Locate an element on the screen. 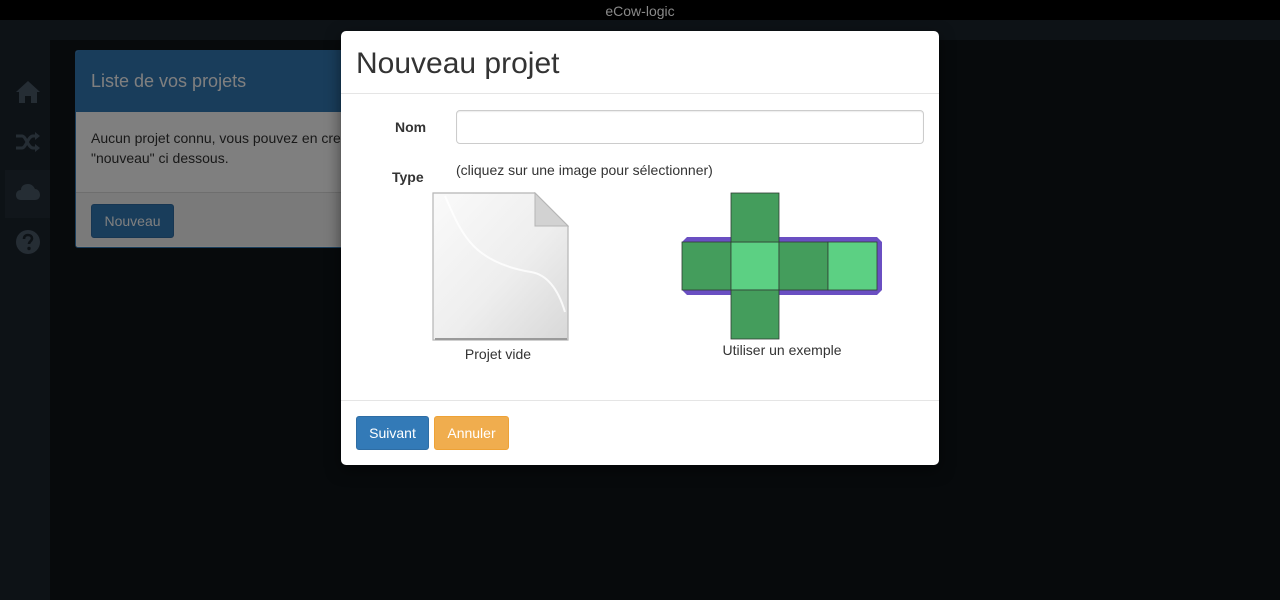 Image resolution: width=1280 pixels, height=600 pixels. modal-header: Nouveau projet is located at coordinates (640, 62).